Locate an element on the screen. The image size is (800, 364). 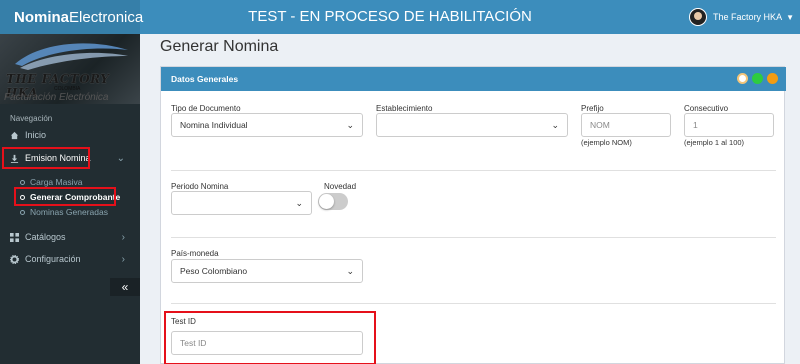
subitem-carga-masiva: Carga Masiva is located at coordinates (51, 182).